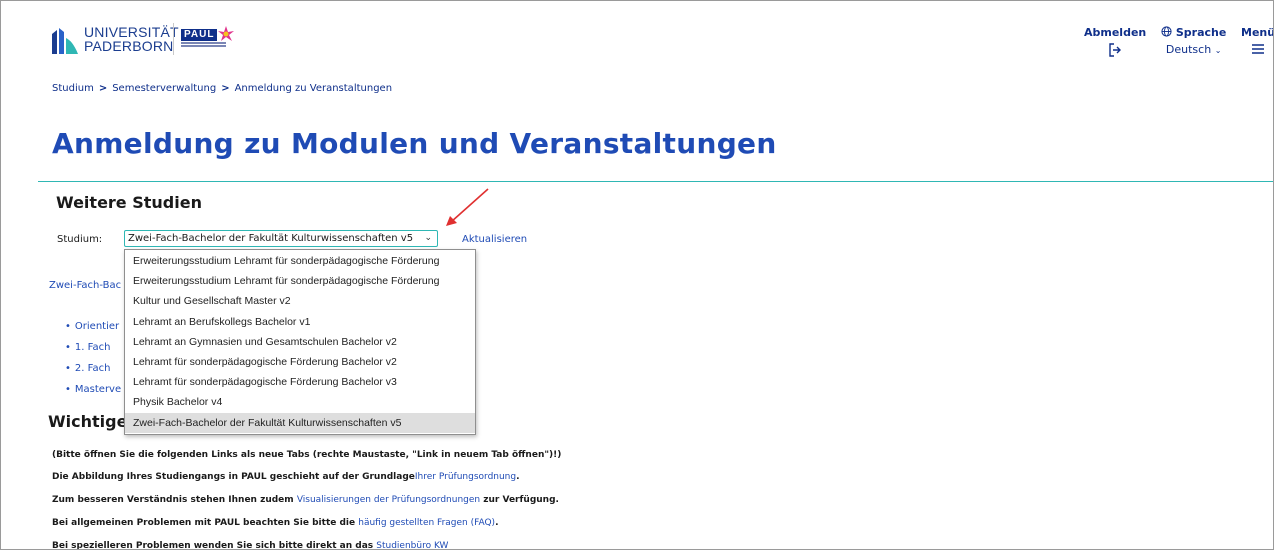 The width and height of the screenshot is (1274, 550). I want to click on list-item: Masterve, so click(93, 393).